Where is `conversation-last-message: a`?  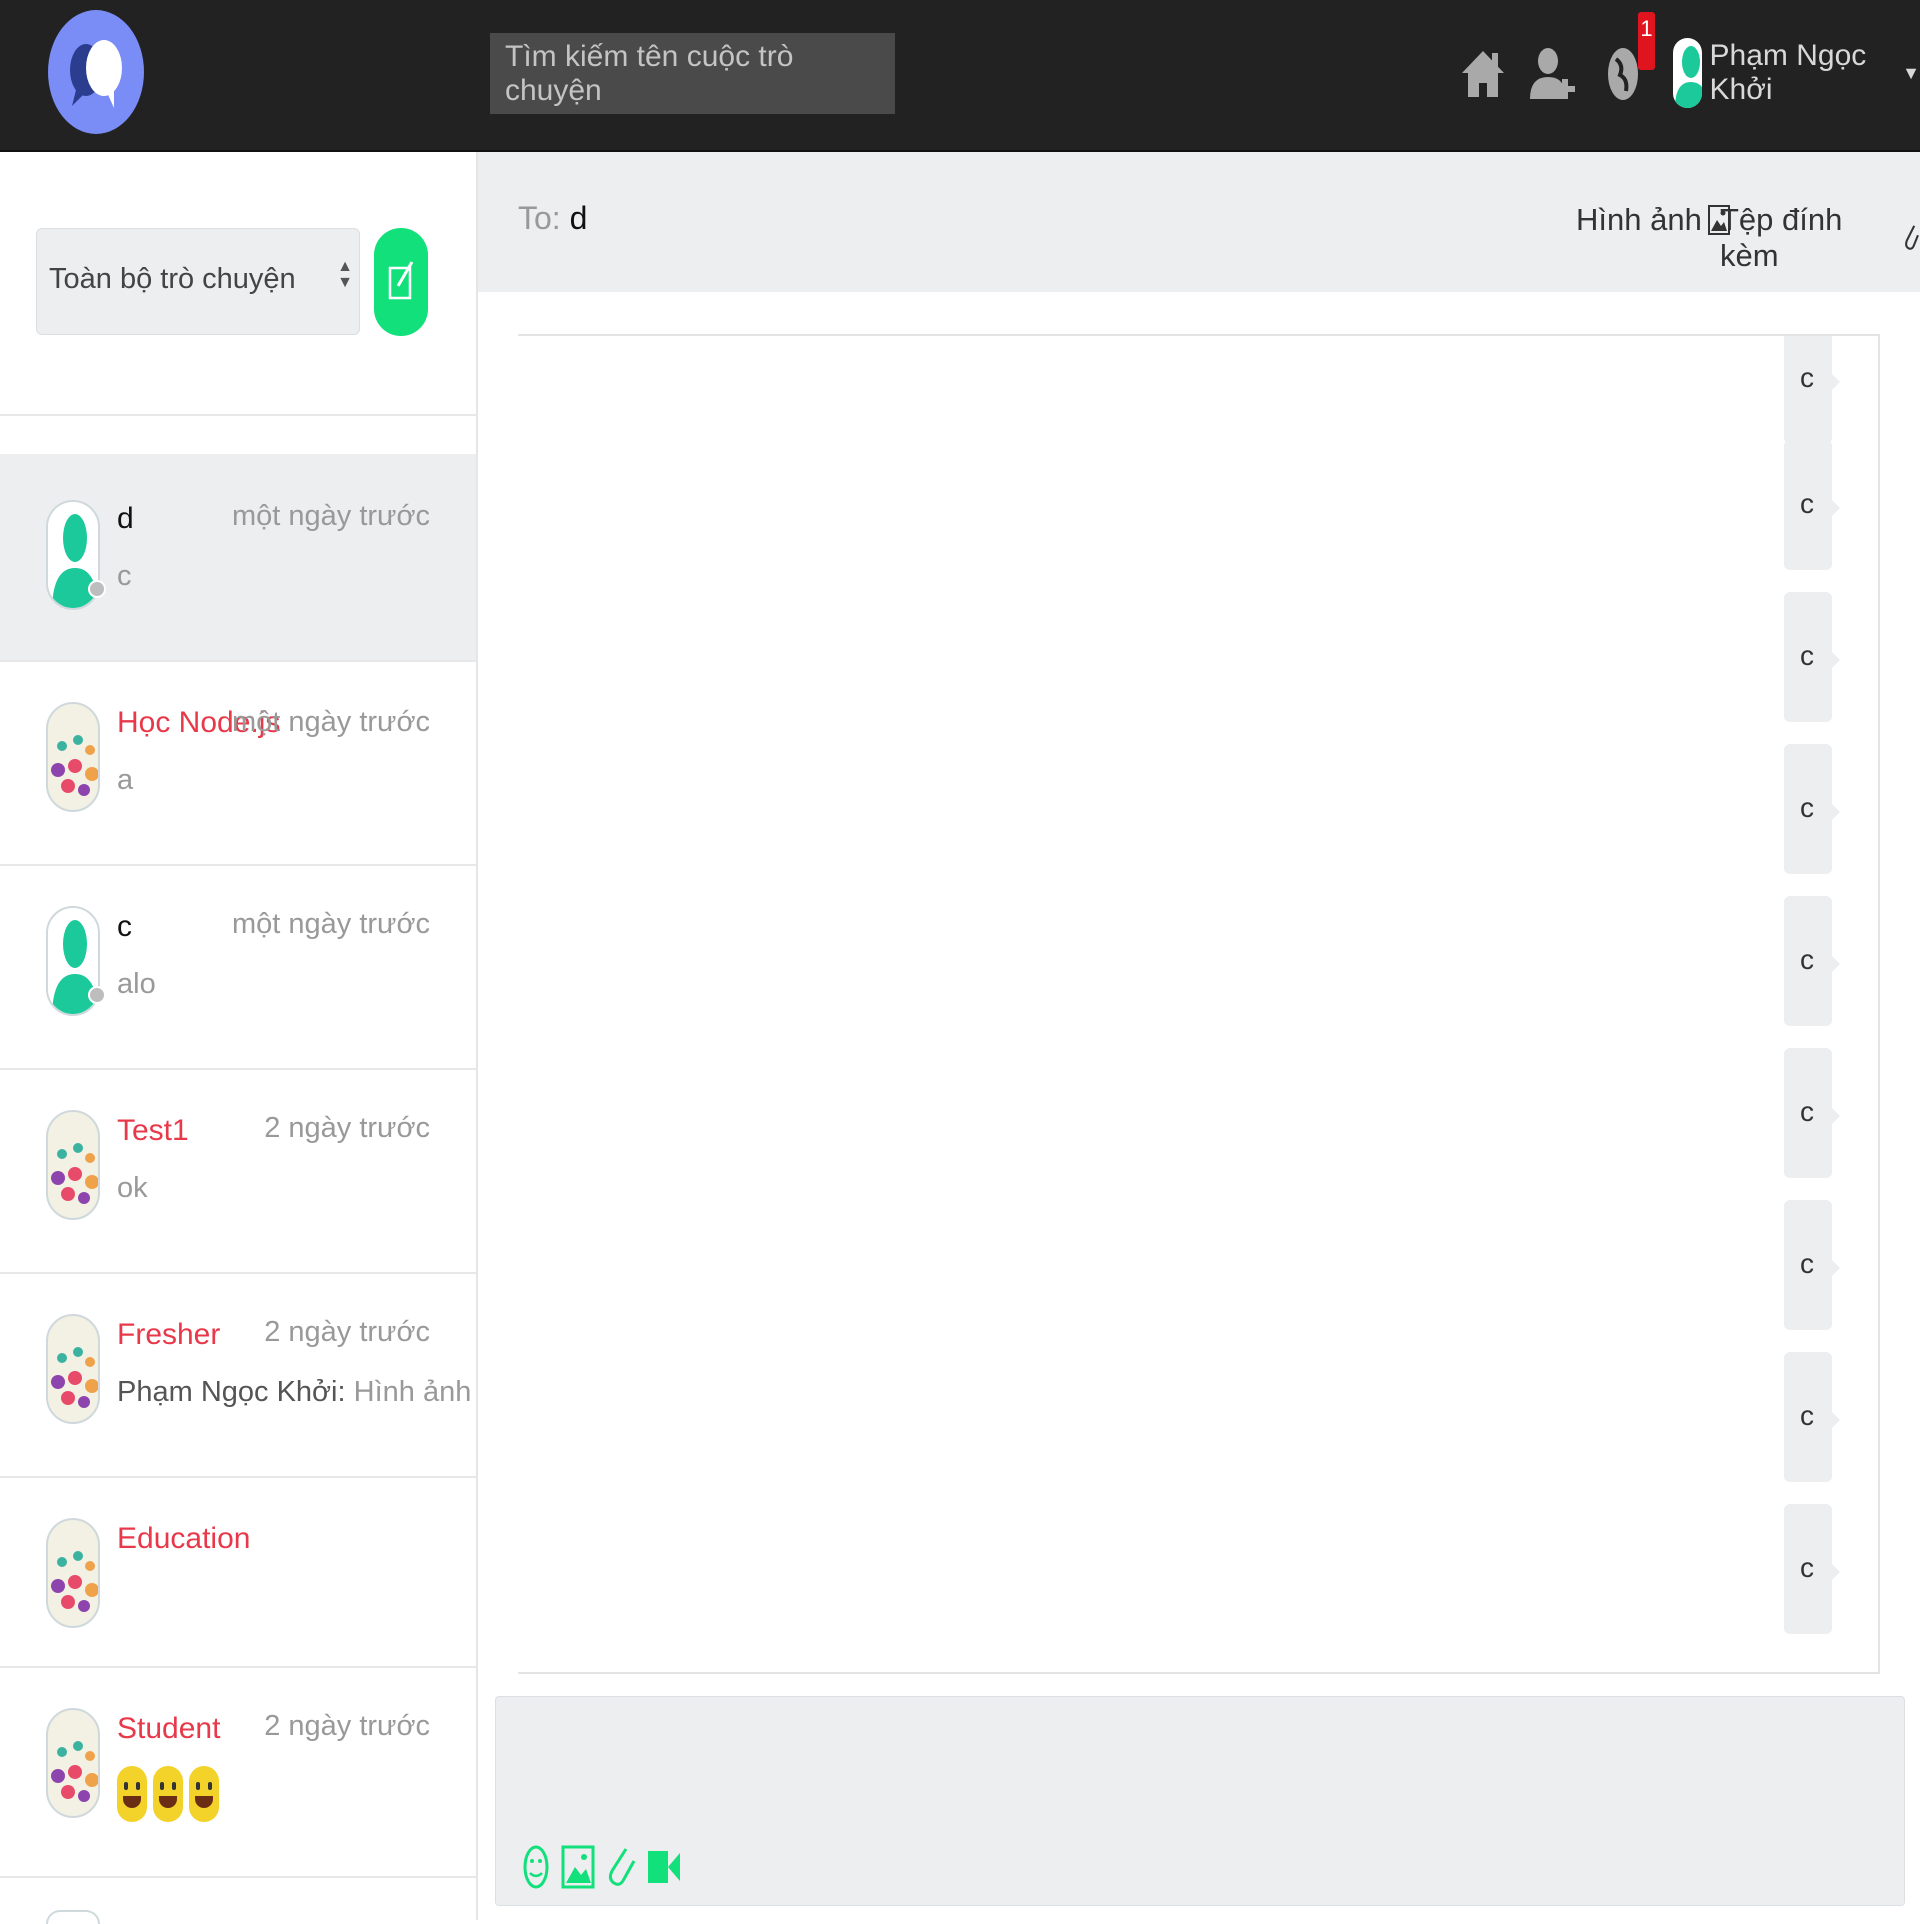 conversation-last-message: a is located at coordinates (125, 780).